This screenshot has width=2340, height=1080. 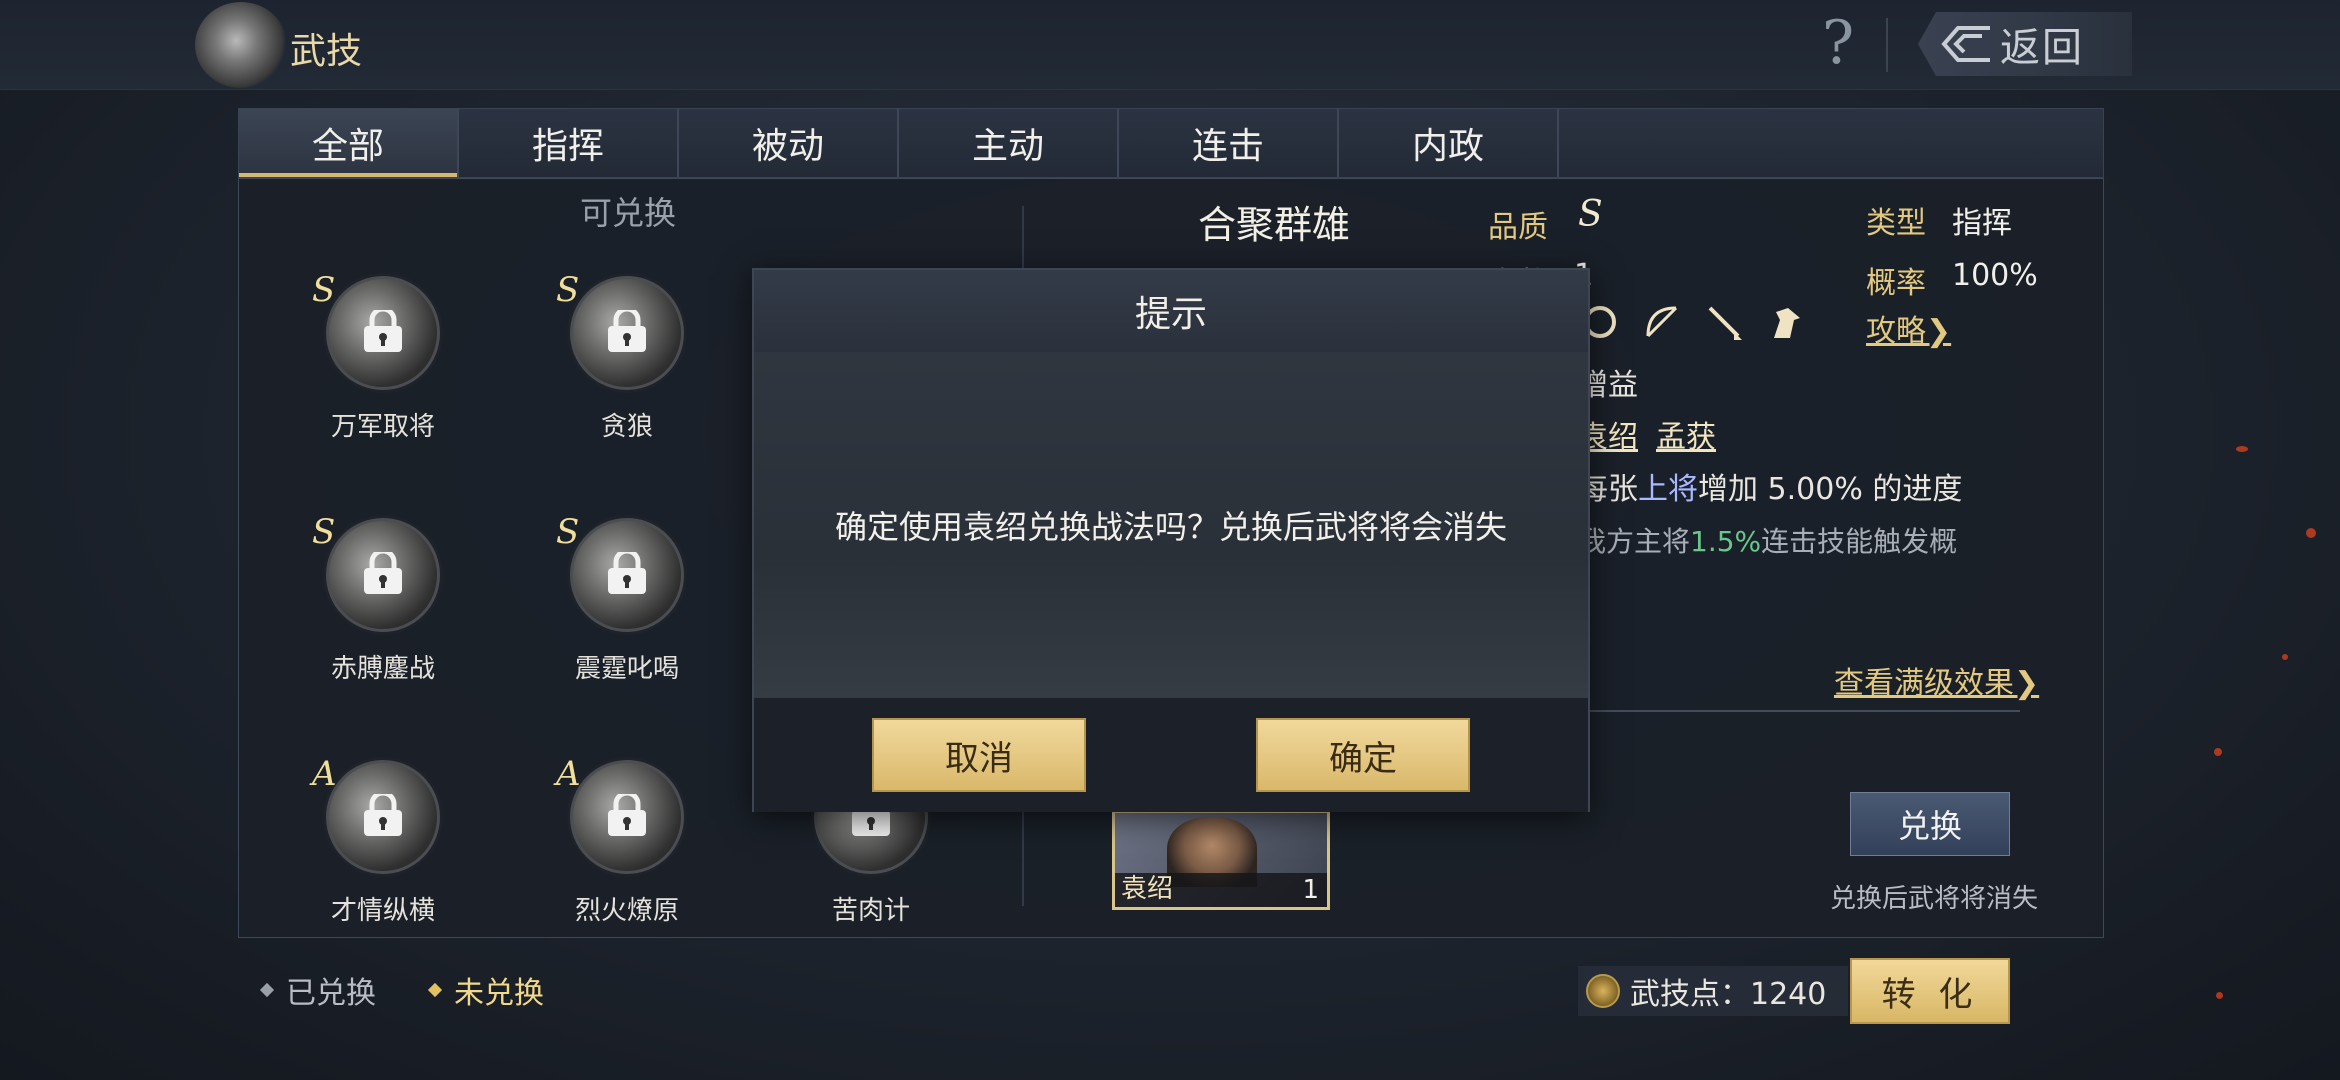 I want to click on dialog-body: 确定使用袁绍兑换战法吗？兑换后武将将会消失, so click(x=1171, y=525).